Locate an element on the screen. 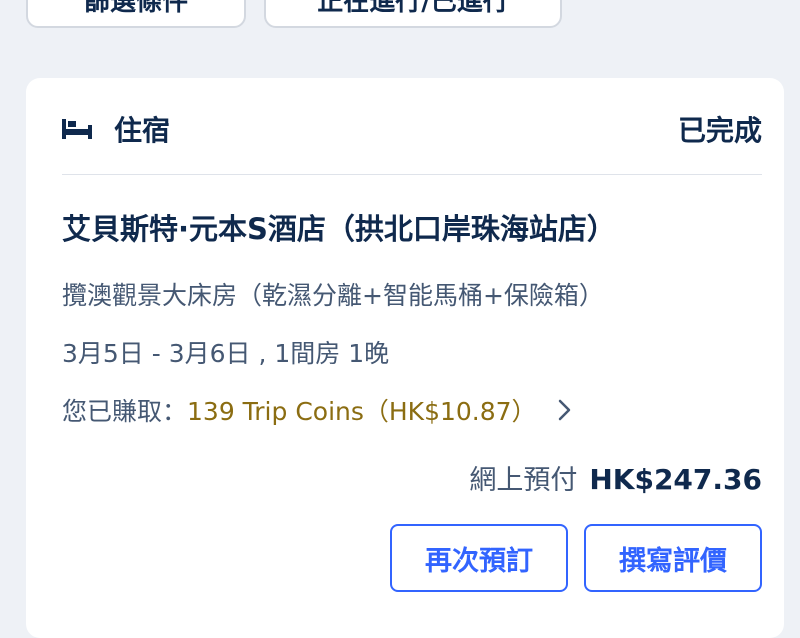 Image resolution: width=800 pixels, height=638 pixels. hotel-name: 艾貝斯特·元本S酒店（拱北口岸珠海站店） is located at coordinates (339, 229).